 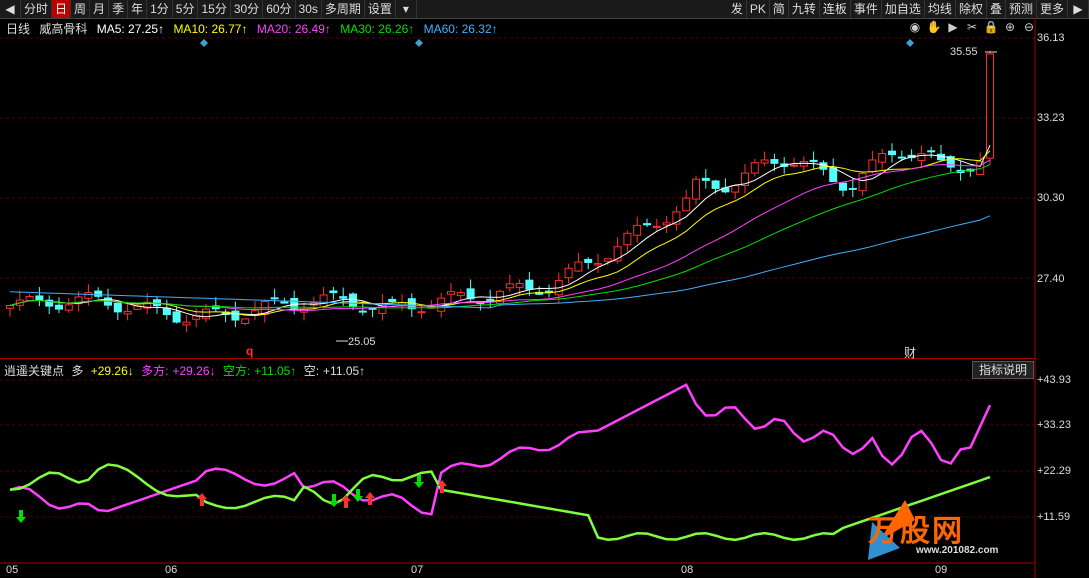 I want to click on price-tick: 36.13, so click(x=1051, y=38).